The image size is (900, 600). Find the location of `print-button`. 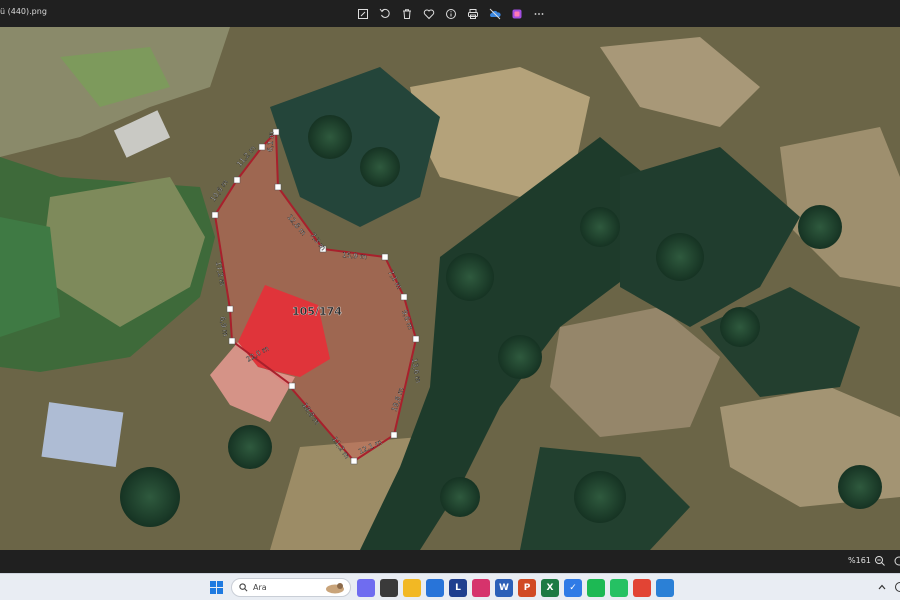

print-button is located at coordinates (473, 14).